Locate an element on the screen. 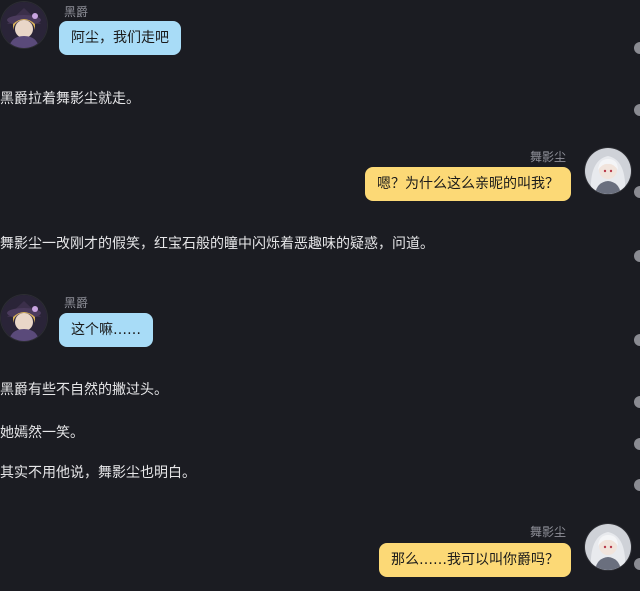  narration-text: 其实不用他说，舞影尘也明白。 is located at coordinates (98, 473).